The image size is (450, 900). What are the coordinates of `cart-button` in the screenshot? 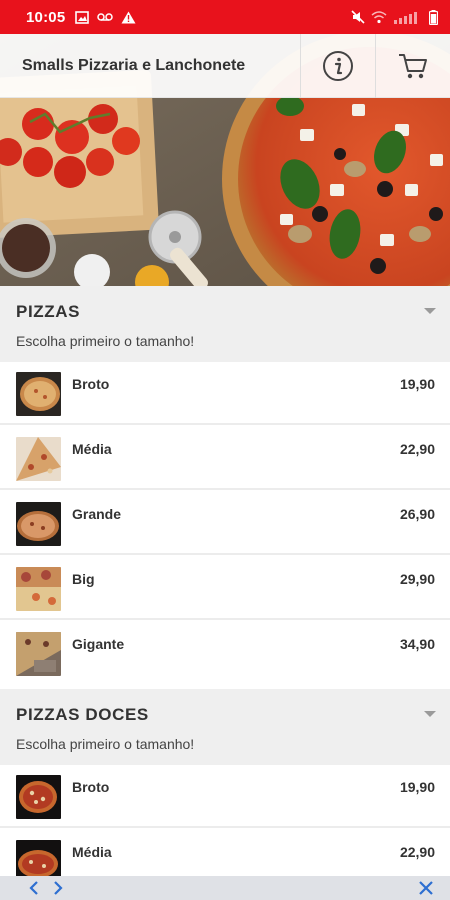 It's located at (412, 65).